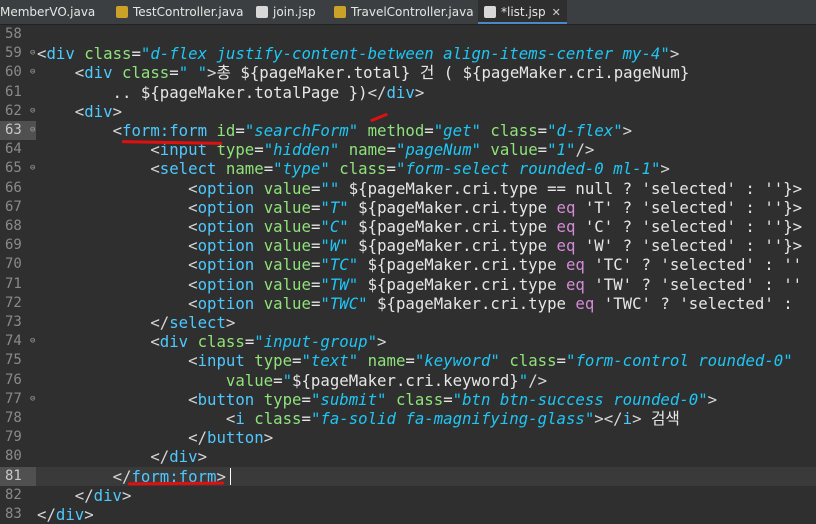 This screenshot has width=816, height=524. I want to click on code-token: value, so click(249, 380).